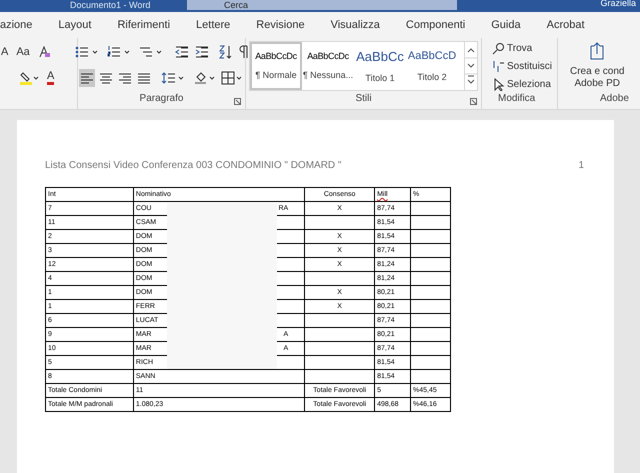 This screenshot has height=473, width=640. Describe the element at coordinates (23, 52) in the screenshot. I see `change-case-button: Aa` at that location.